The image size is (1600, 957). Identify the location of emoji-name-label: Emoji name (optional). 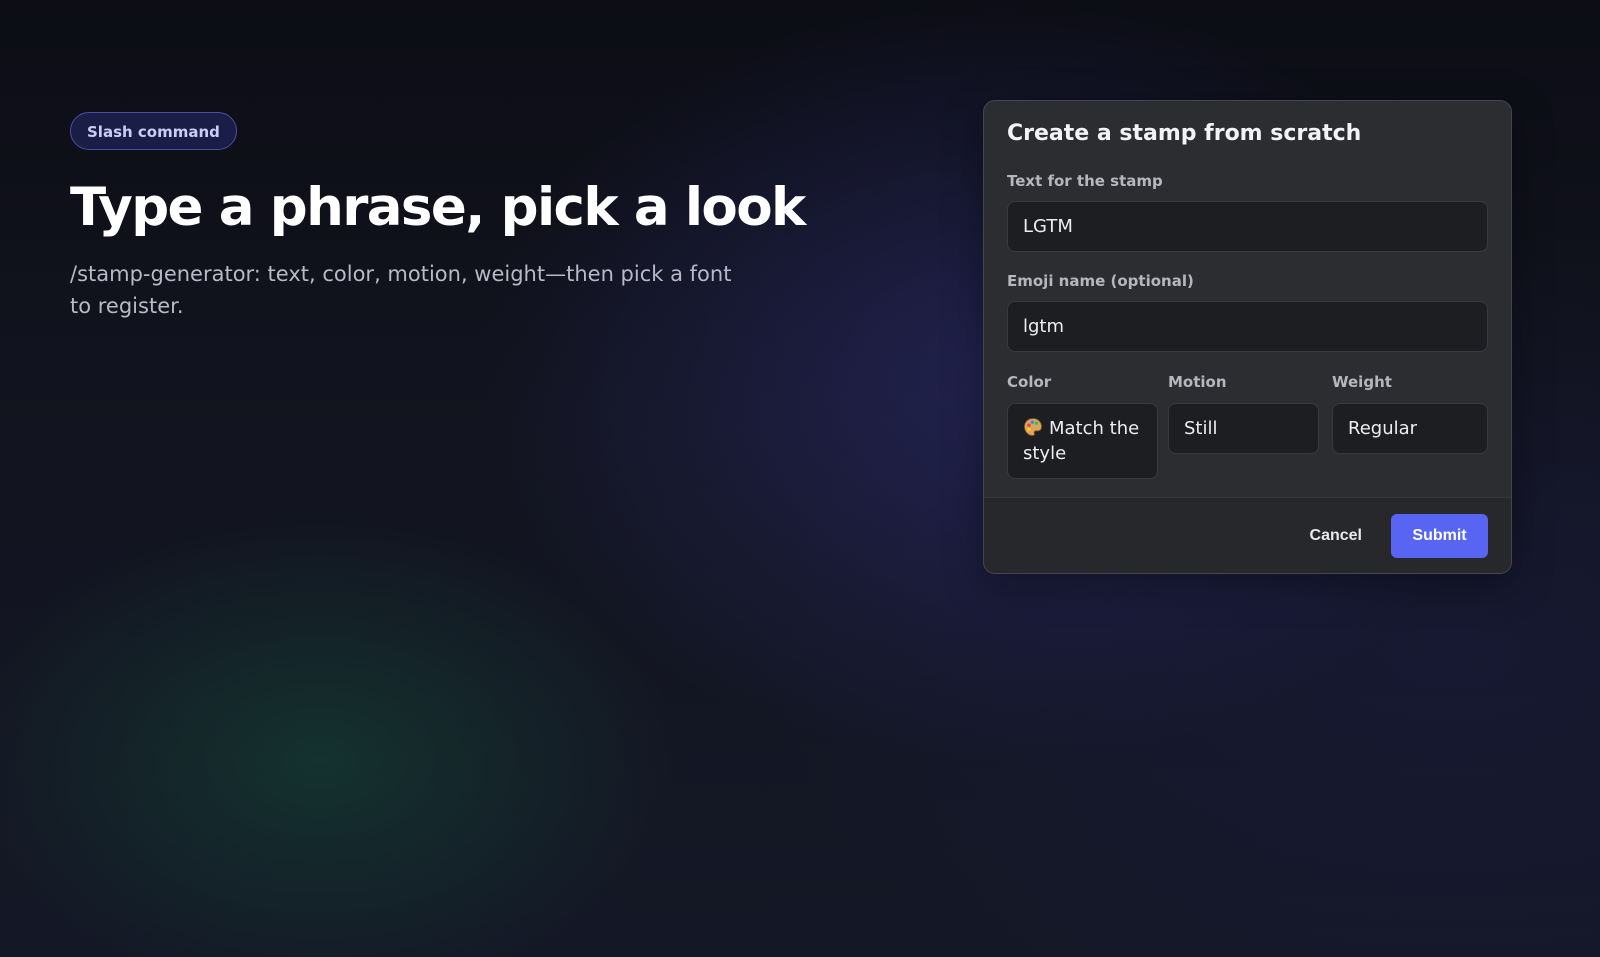
(1100, 281).